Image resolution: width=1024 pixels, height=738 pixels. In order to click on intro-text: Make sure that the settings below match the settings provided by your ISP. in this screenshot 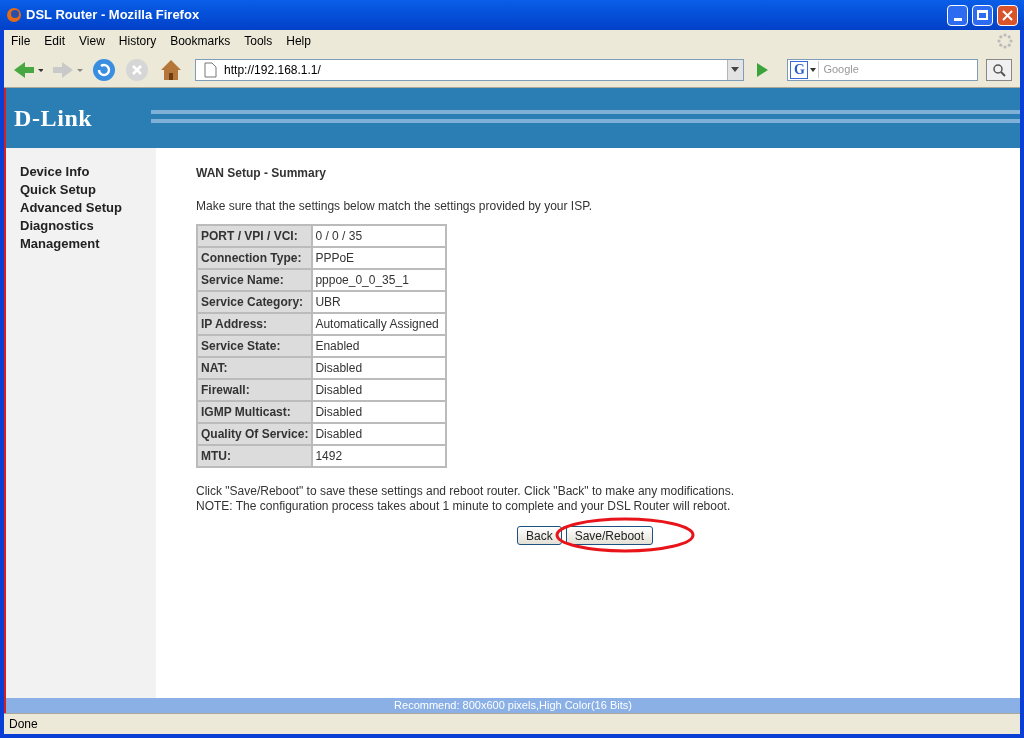, I will do `click(394, 206)`.